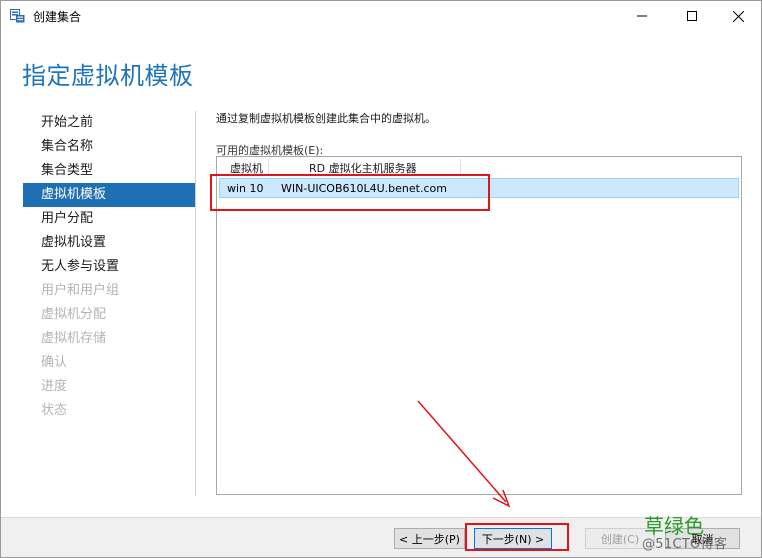  Describe the element at coordinates (685, 544) in the screenshot. I see `watermark-source: @51CTO博客` at that location.